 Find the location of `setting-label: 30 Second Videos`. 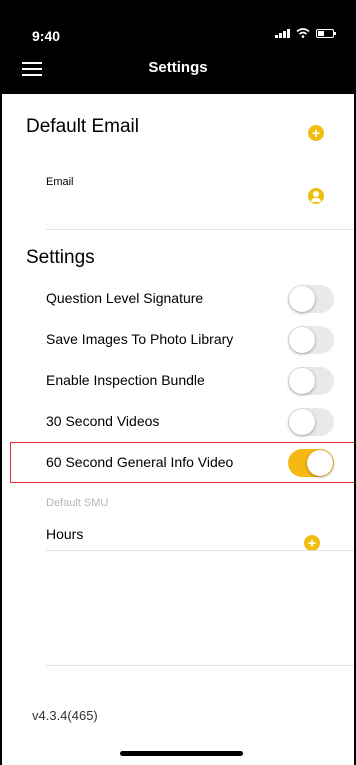

setting-label: 30 Second Videos is located at coordinates (103, 421).